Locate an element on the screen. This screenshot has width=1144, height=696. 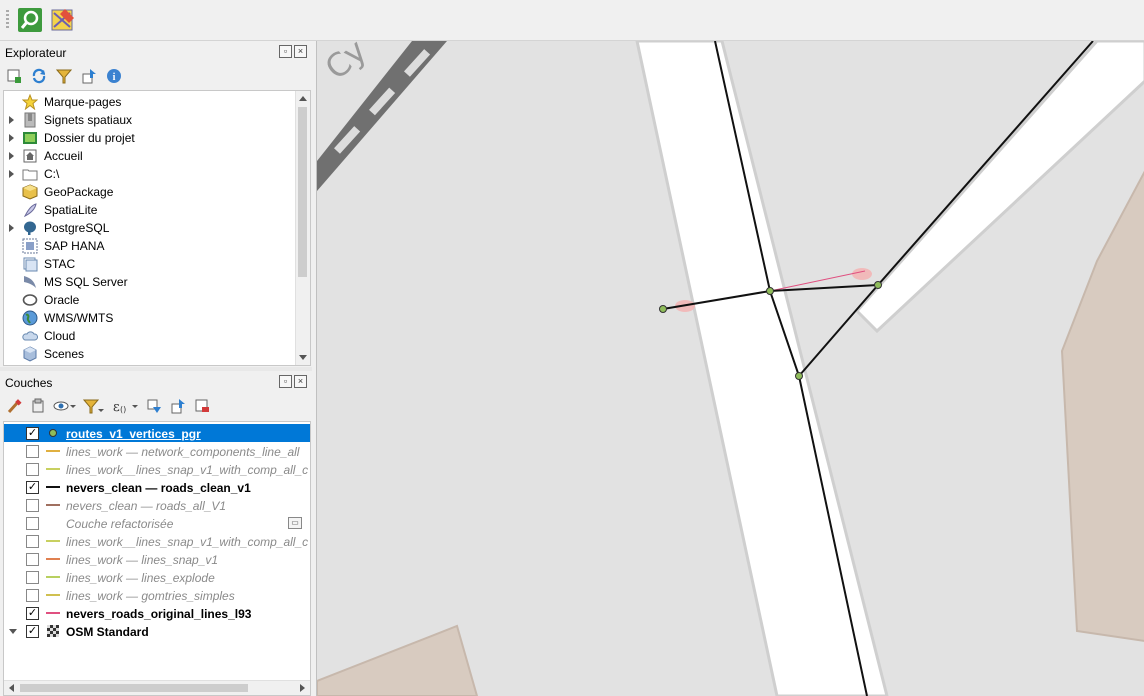
layers-toolbar: ε() is located at coordinates (108, 406).